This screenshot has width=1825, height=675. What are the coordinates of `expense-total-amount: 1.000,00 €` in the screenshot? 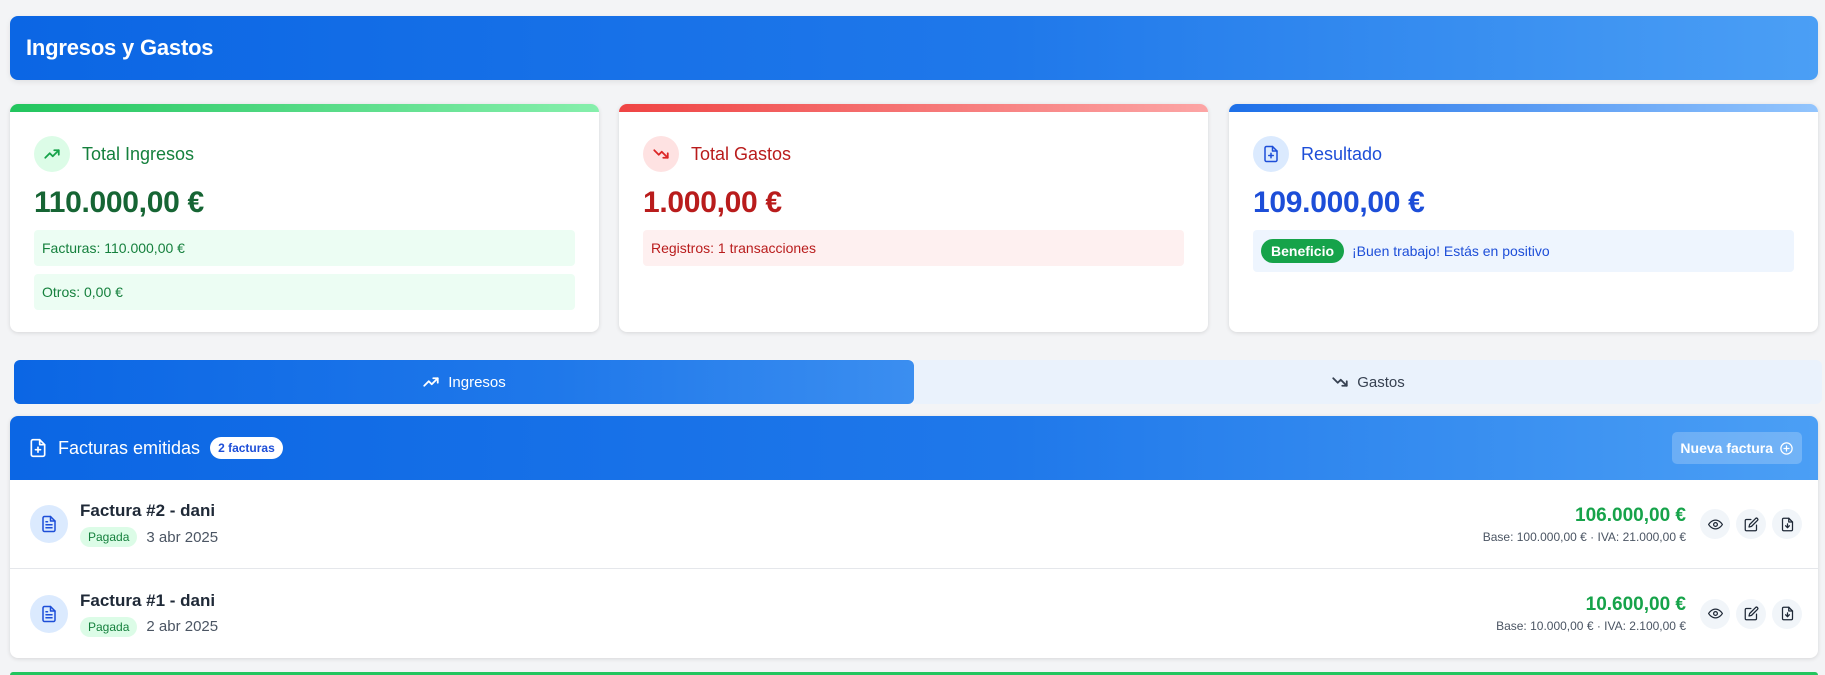 It's located at (712, 202).